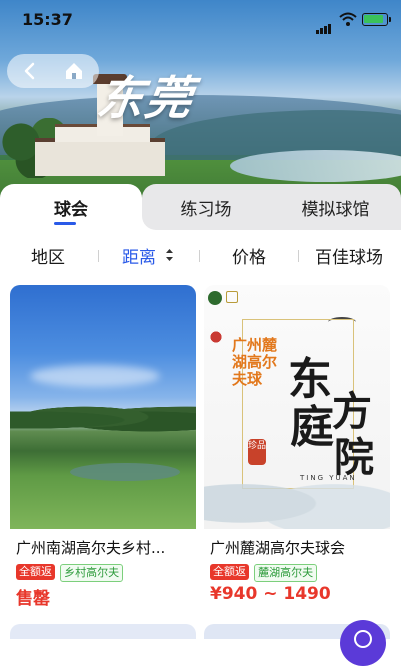 This screenshot has height=666, width=401. What do you see at coordinates (139, 255) in the screenshot?
I see `filter-distance: 距离` at bounding box center [139, 255].